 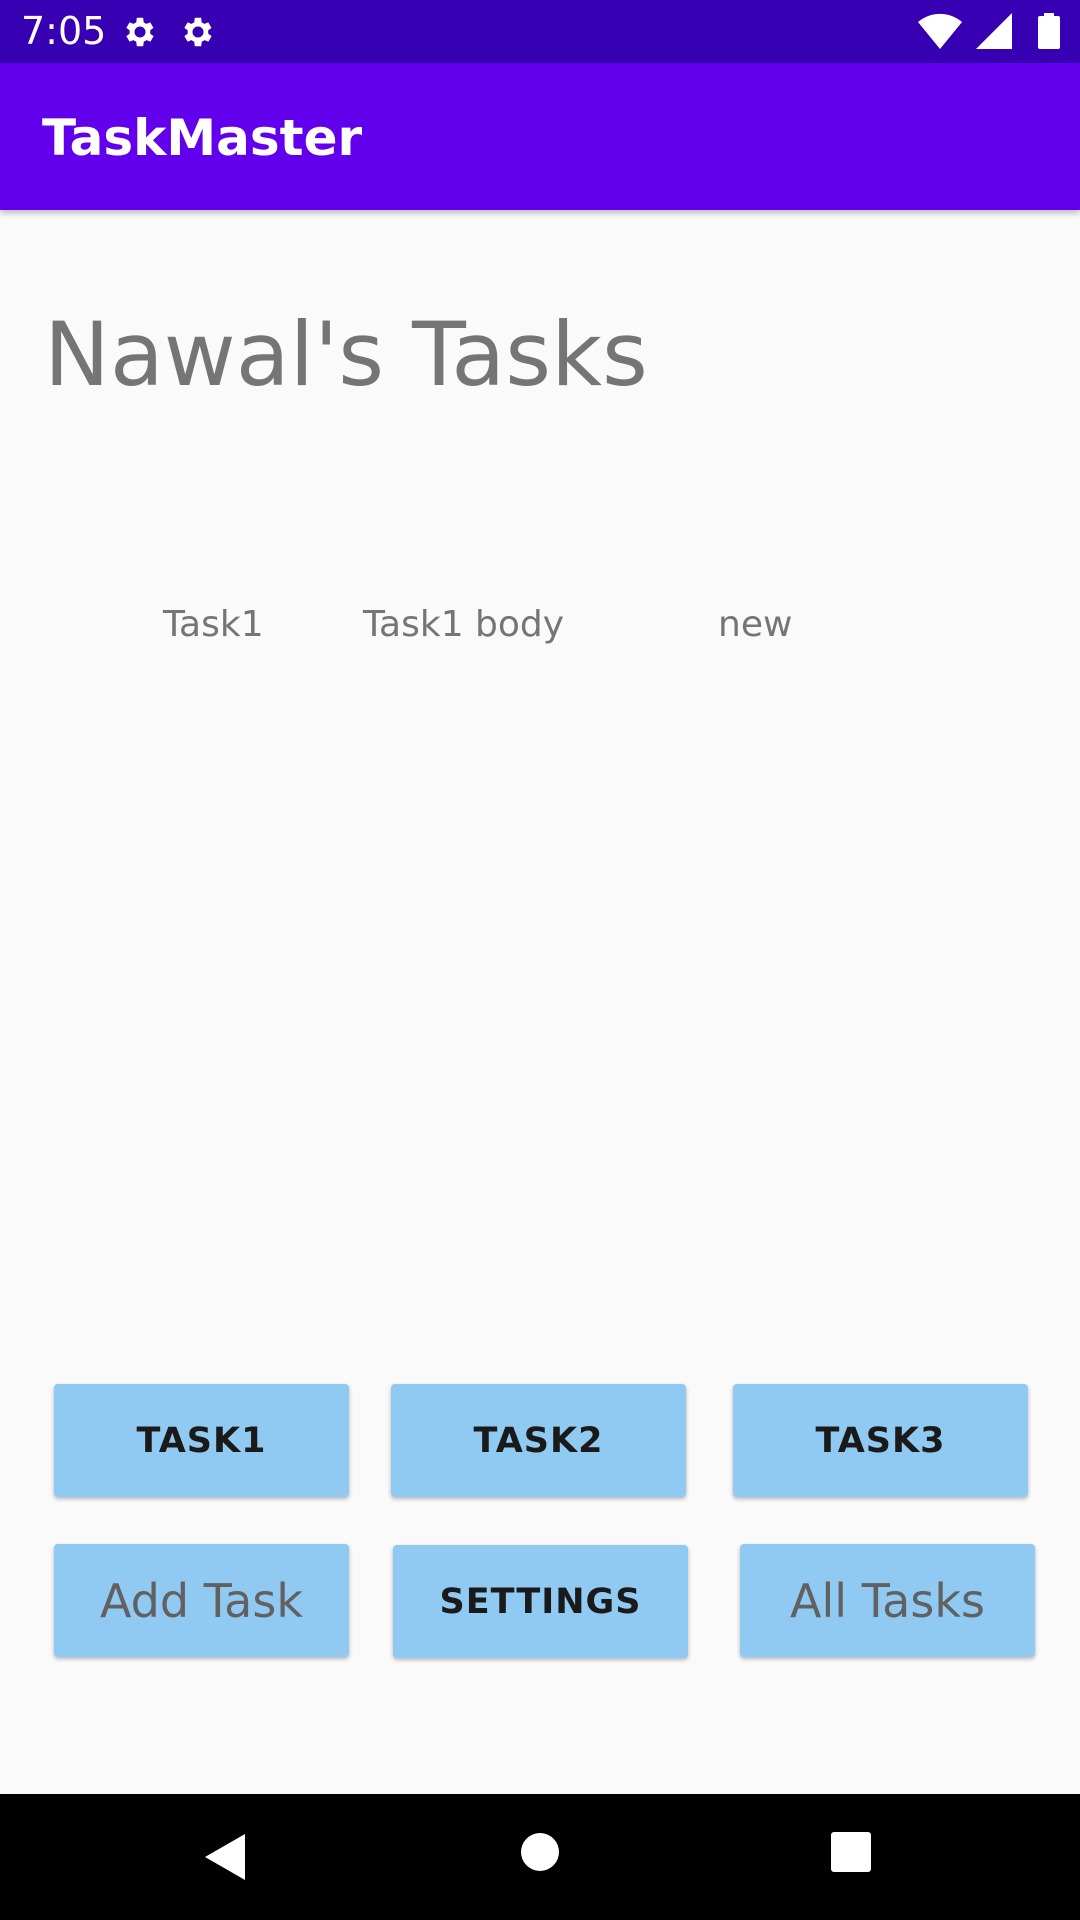 What do you see at coordinates (940, 31) in the screenshot?
I see `wifi-icon` at bounding box center [940, 31].